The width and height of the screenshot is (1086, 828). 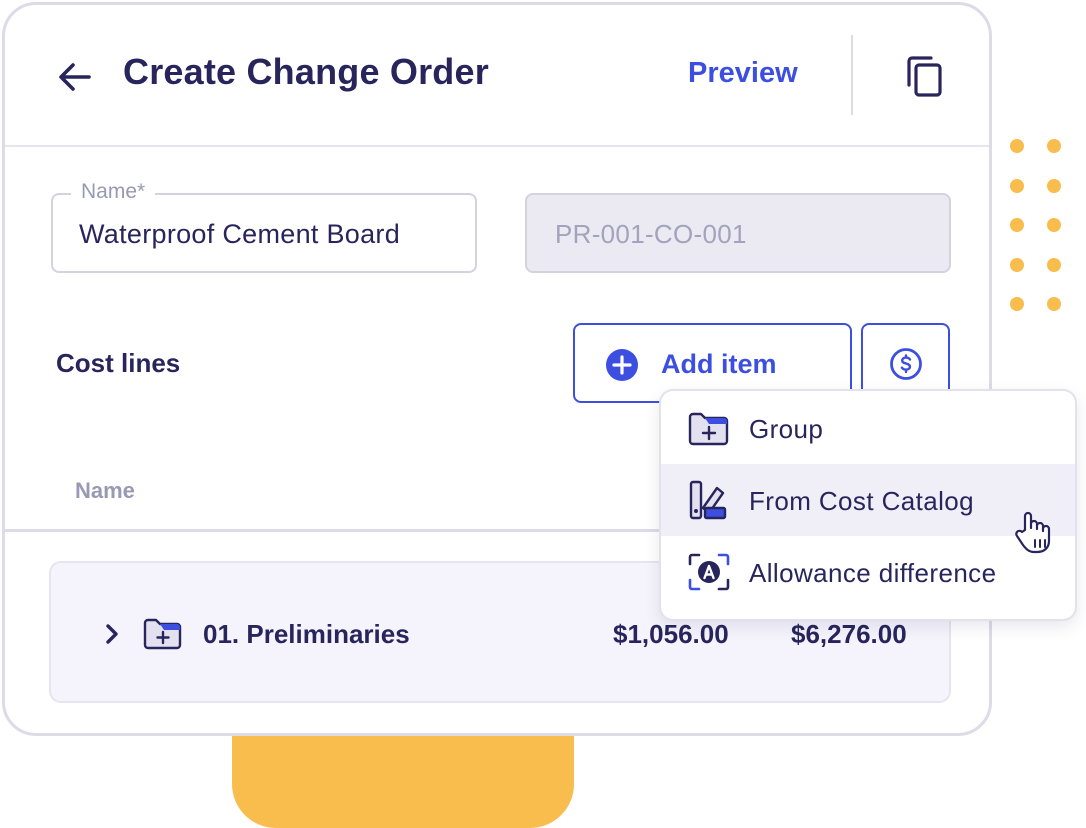 I want to click on change-order-code-field: PR-001-CO-001, so click(x=738, y=233).